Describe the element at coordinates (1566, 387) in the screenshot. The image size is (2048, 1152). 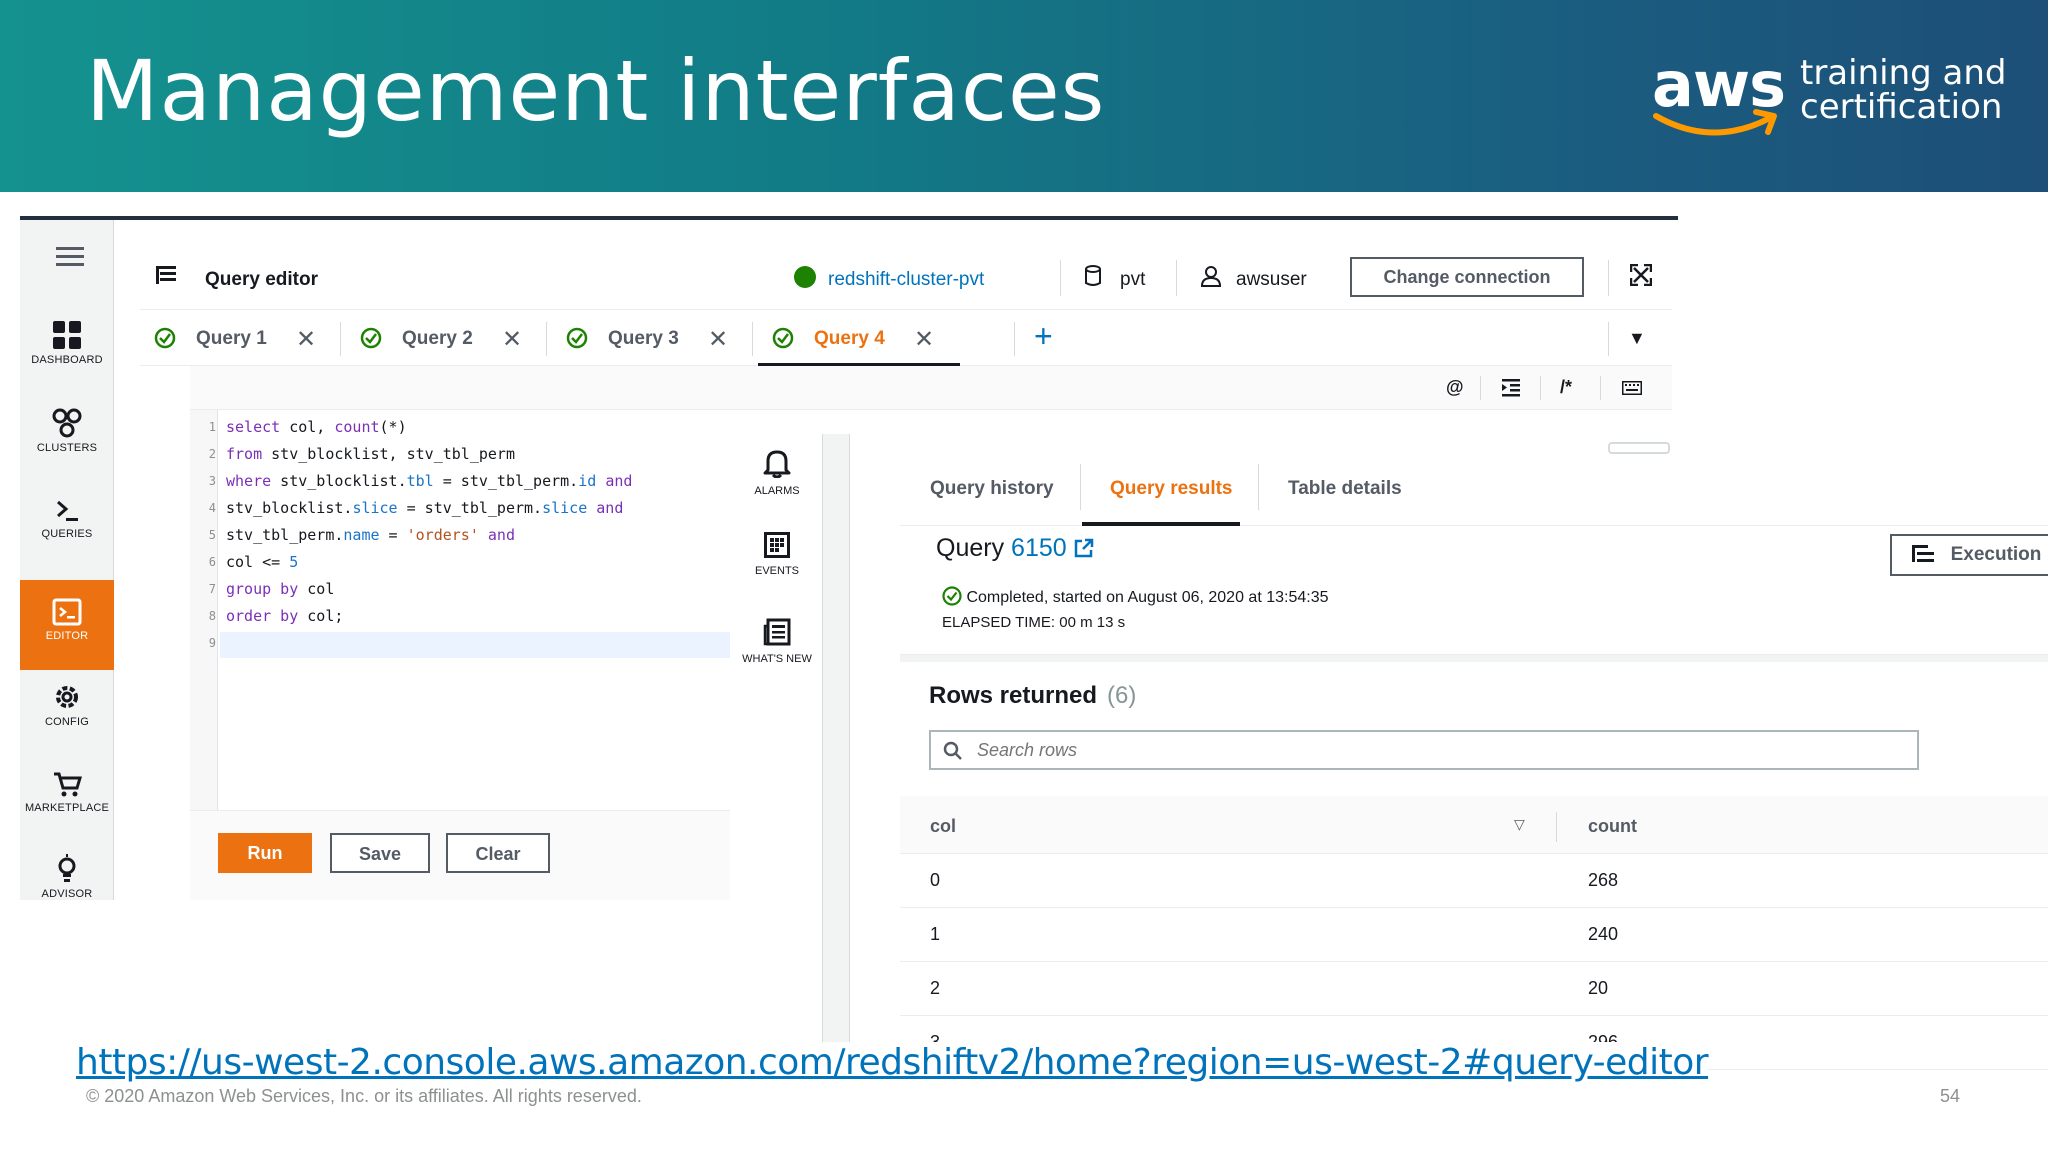
I see `comment-icon: /*` at that location.